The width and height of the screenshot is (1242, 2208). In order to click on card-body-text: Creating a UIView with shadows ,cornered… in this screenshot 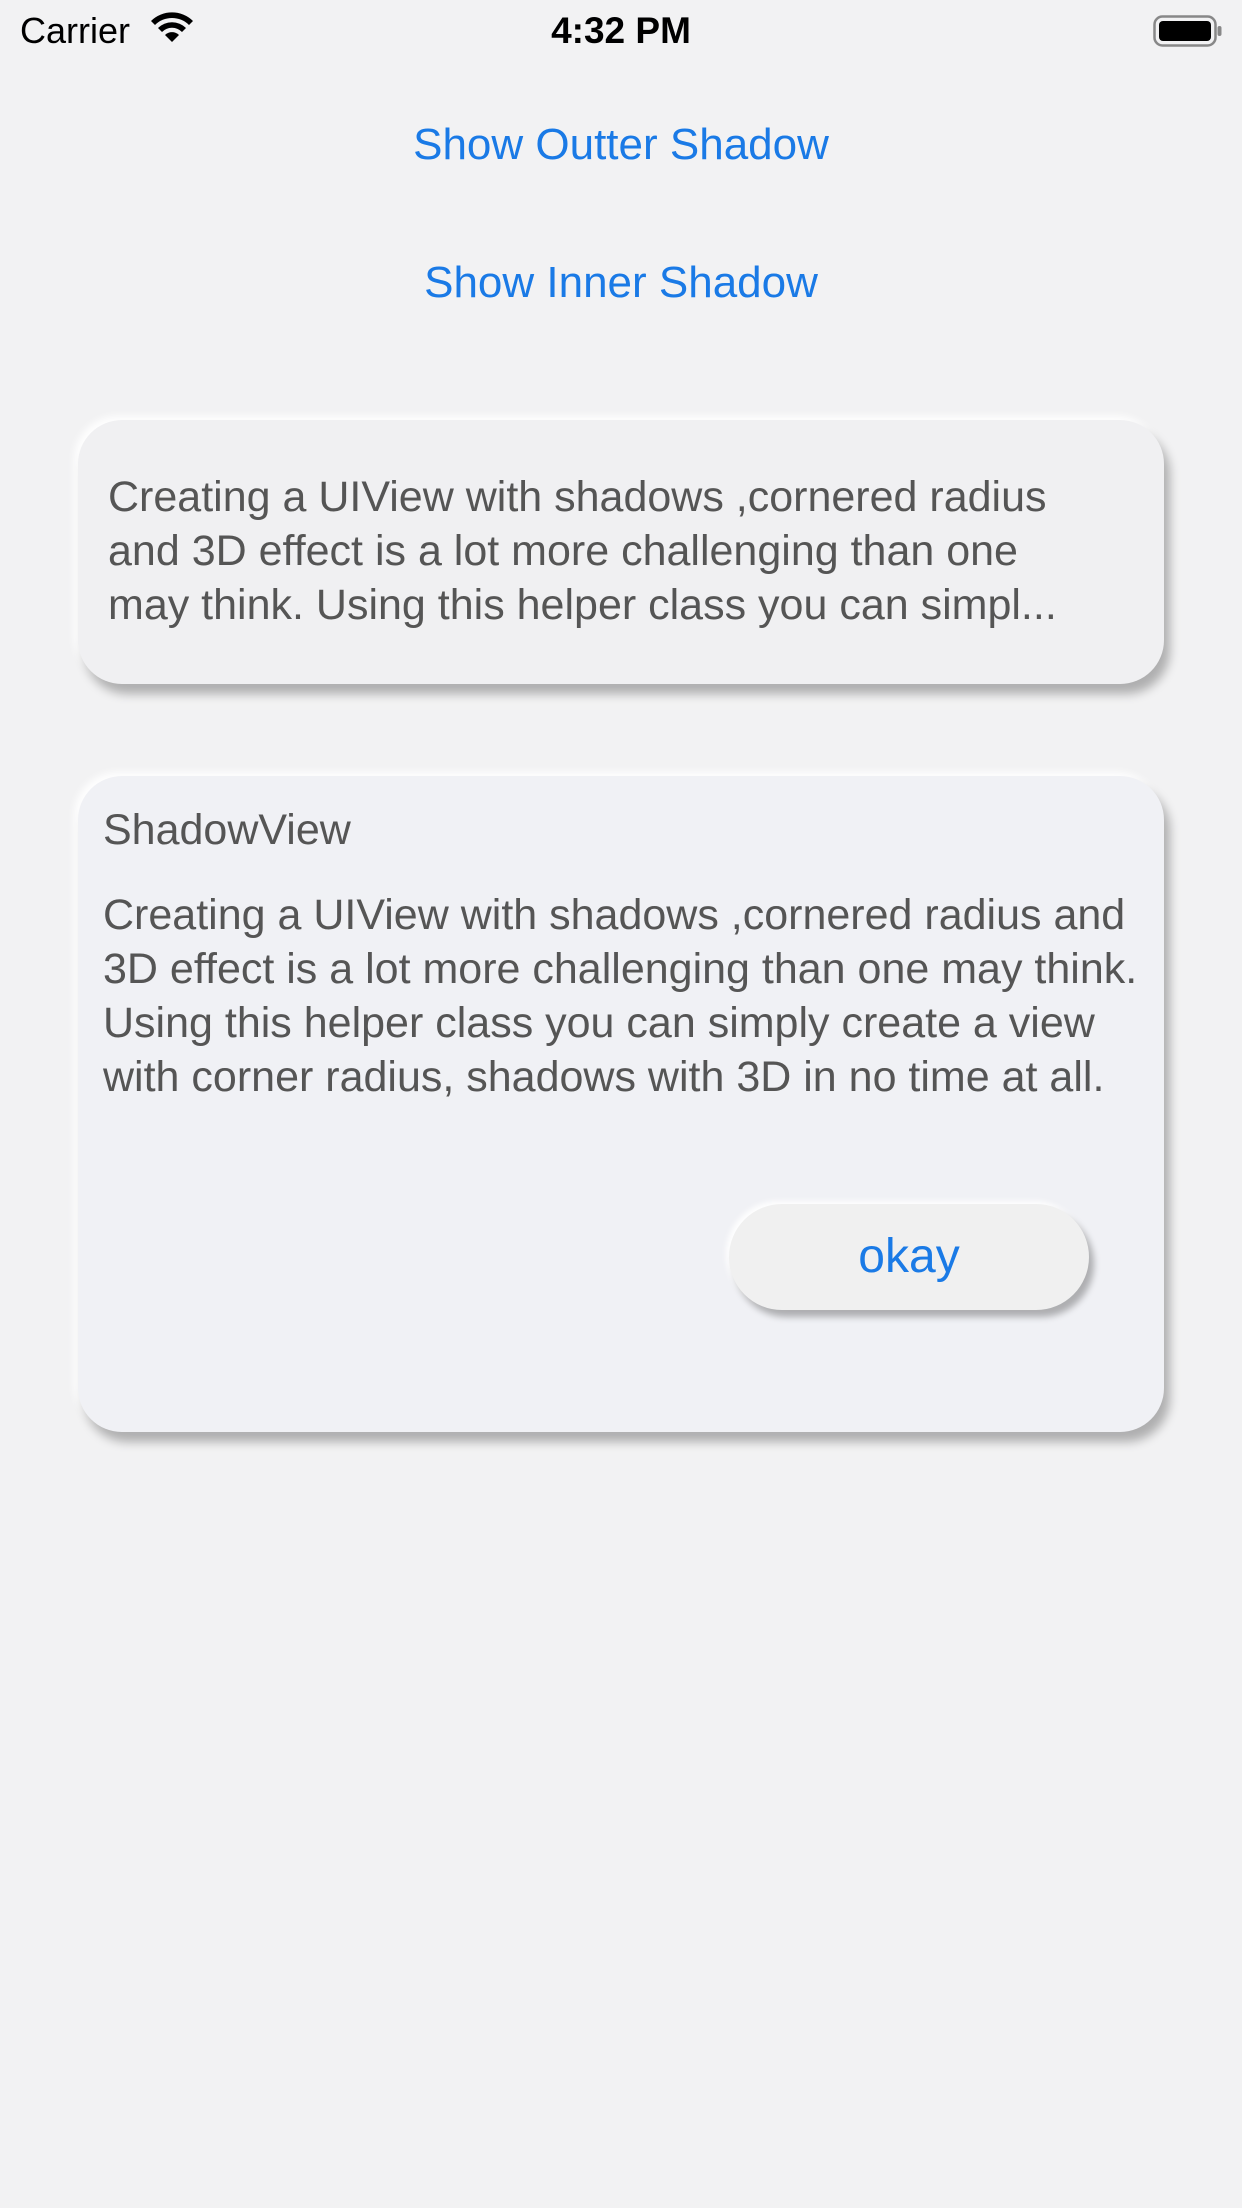, I will do `click(620, 996)`.